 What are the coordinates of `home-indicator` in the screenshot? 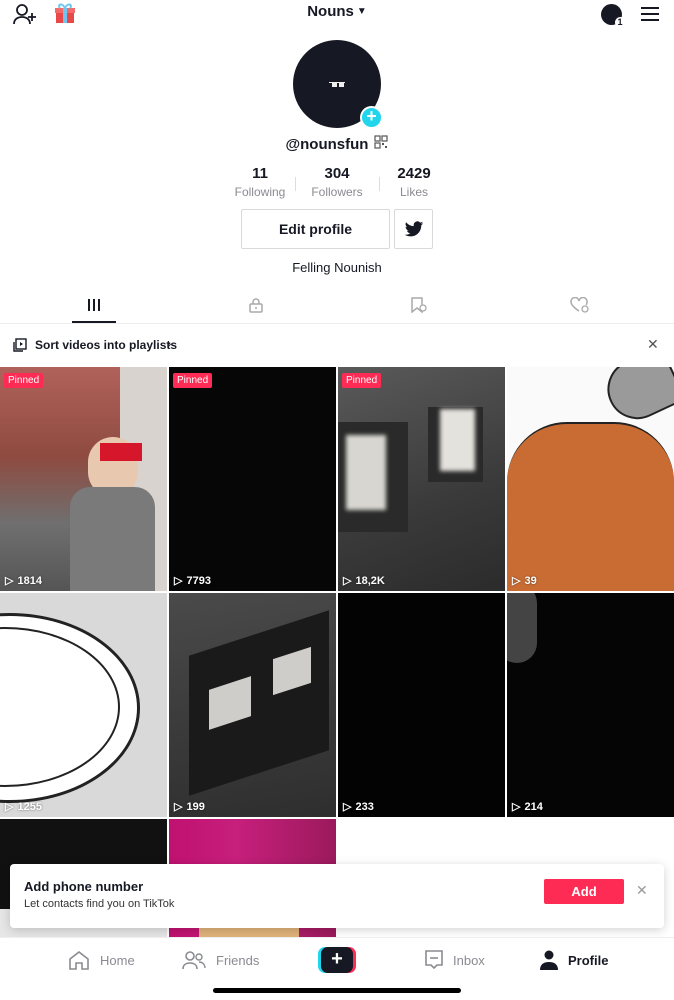 It's located at (337, 990).